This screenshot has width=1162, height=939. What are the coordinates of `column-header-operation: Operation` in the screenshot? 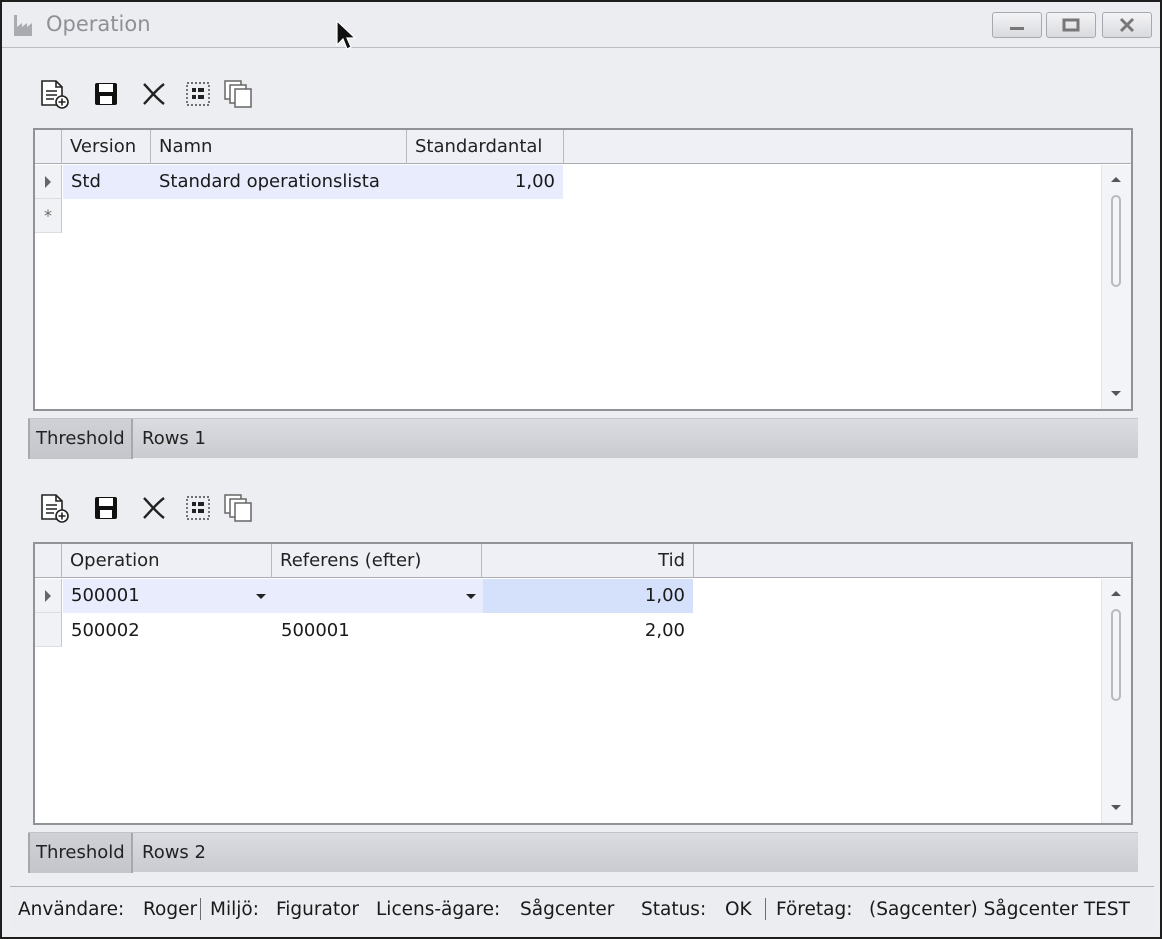 It's located at (167, 561).